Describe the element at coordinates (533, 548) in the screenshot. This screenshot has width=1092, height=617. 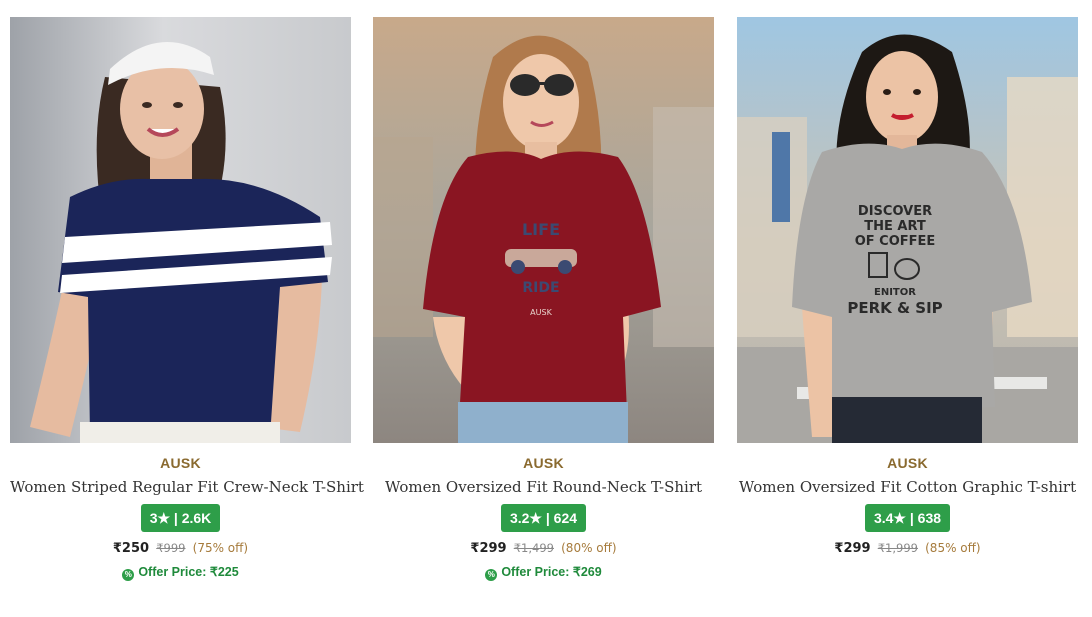
I see `mrp-price: ₹1,499` at that location.